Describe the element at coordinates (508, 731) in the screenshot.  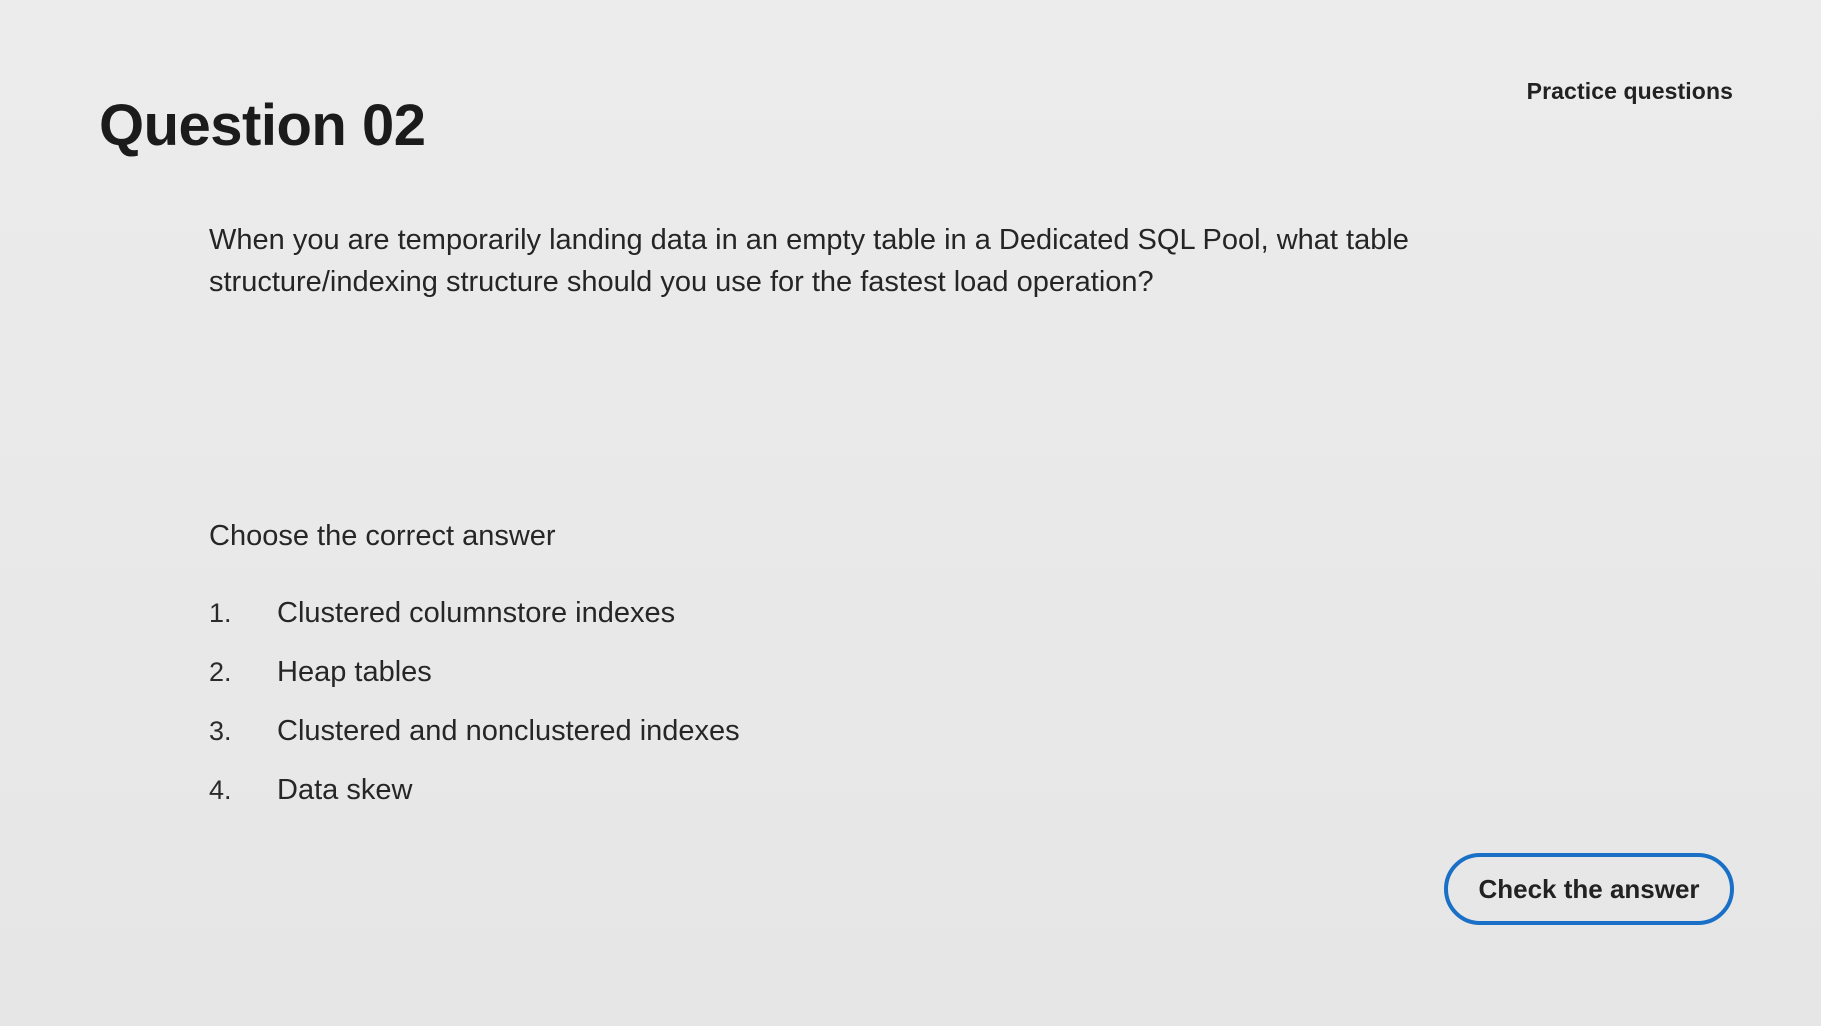
I see `option-label: Clustered and nonclustered indexes` at that location.